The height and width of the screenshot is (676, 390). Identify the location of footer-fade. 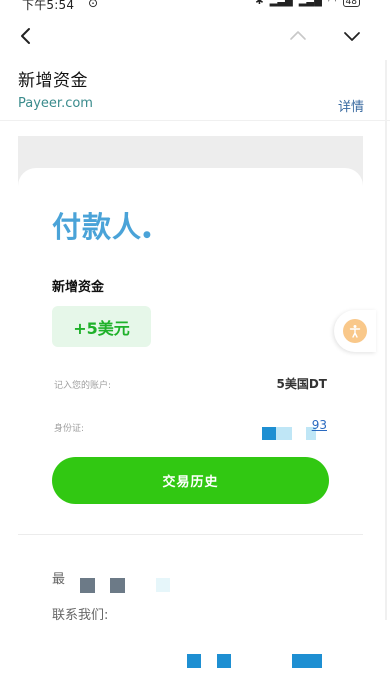
(190, 650).